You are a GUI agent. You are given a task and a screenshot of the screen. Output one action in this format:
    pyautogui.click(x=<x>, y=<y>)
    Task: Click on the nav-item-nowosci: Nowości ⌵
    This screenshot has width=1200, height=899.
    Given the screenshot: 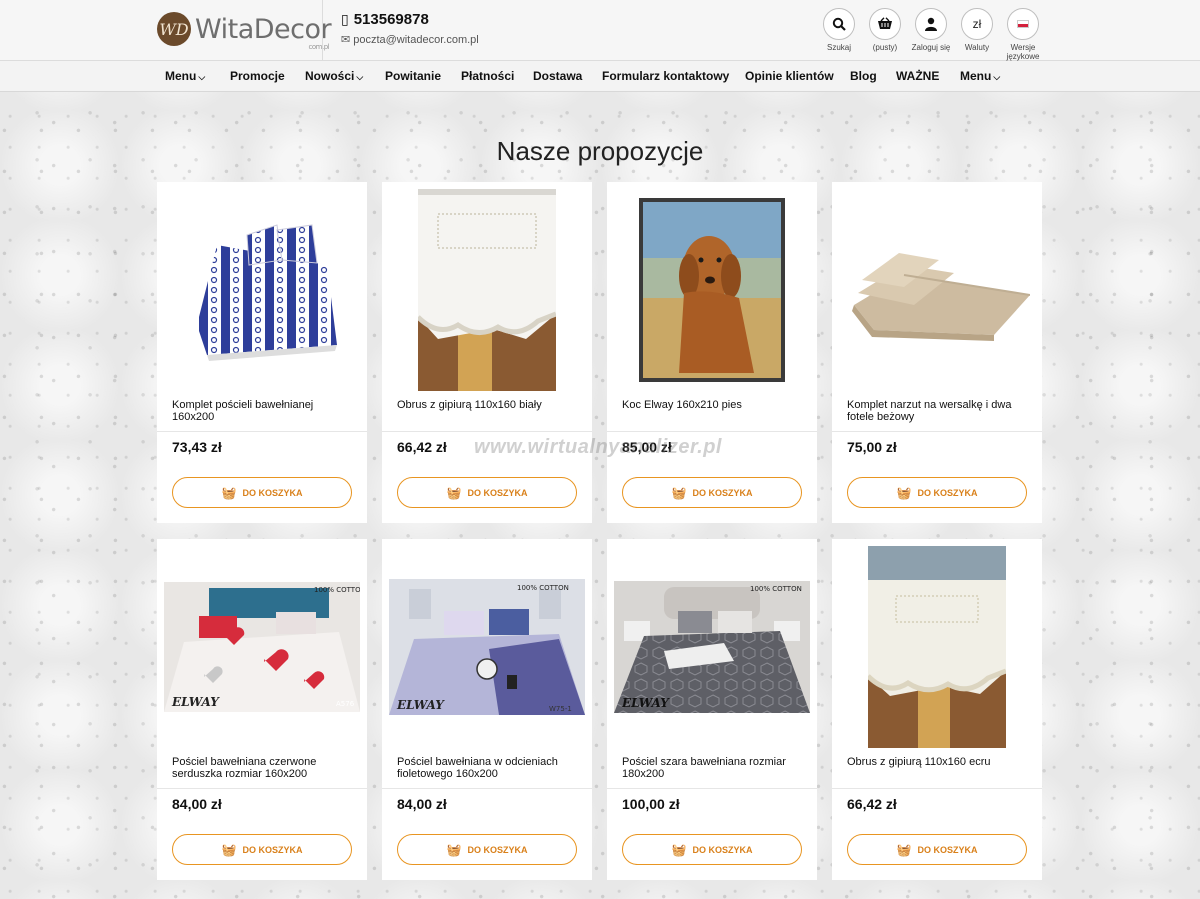 What is the action you would take?
    pyautogui.click(x=334, y=76)
    